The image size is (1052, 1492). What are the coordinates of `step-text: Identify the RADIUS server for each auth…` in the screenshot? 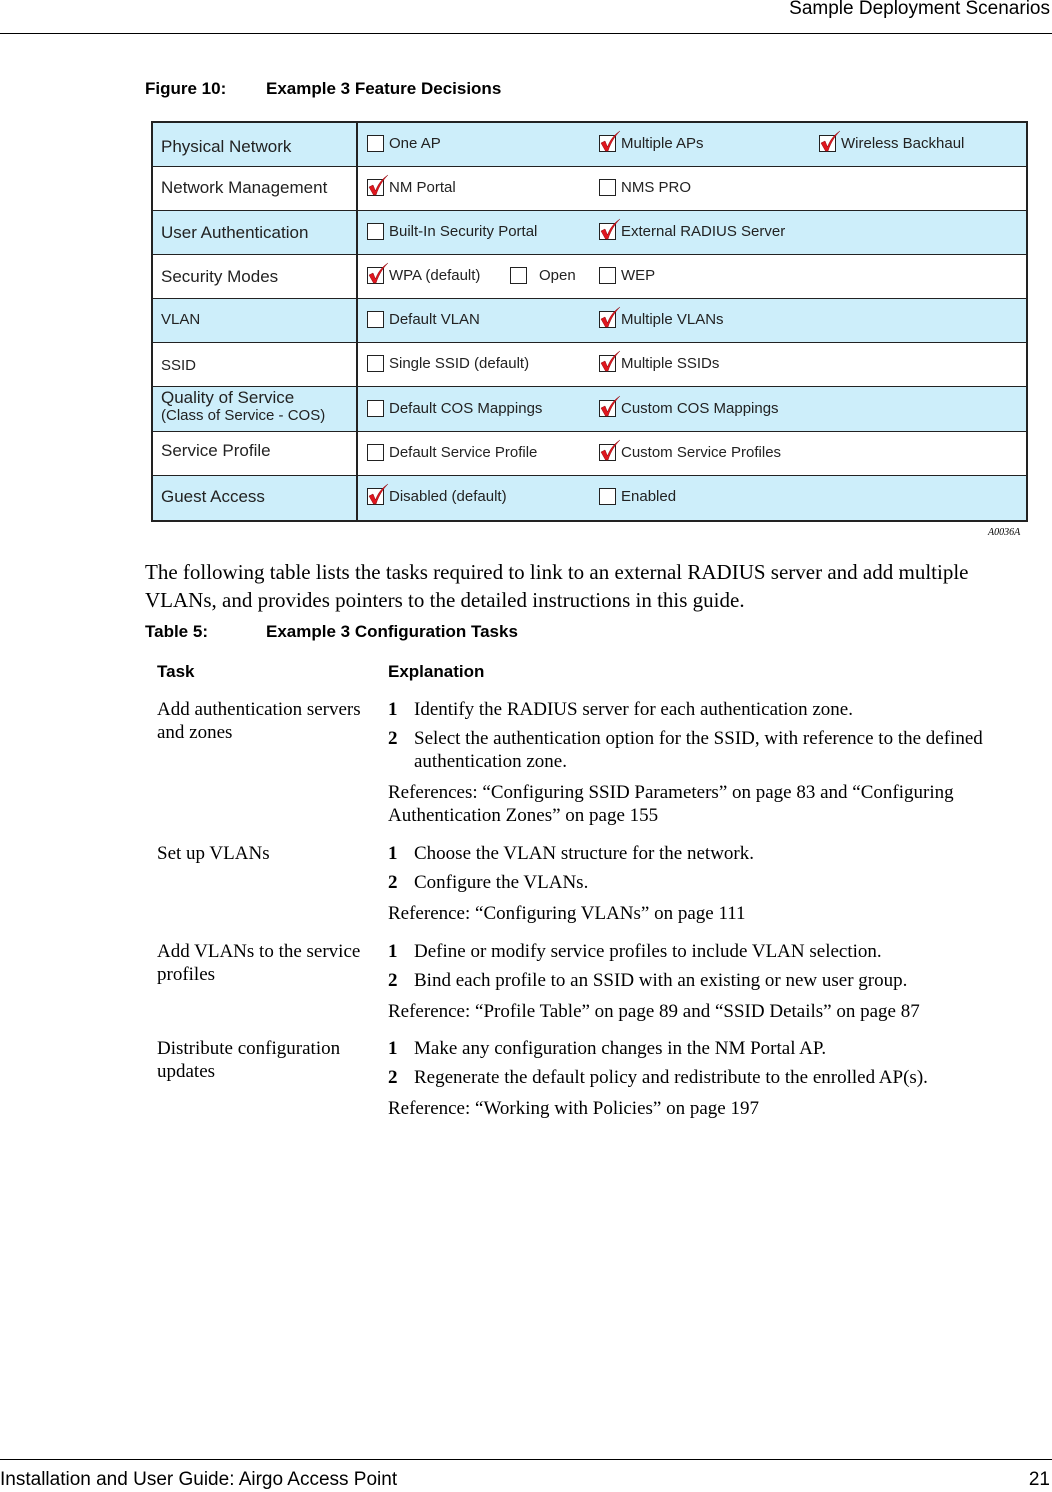 It's located at (633, 709).